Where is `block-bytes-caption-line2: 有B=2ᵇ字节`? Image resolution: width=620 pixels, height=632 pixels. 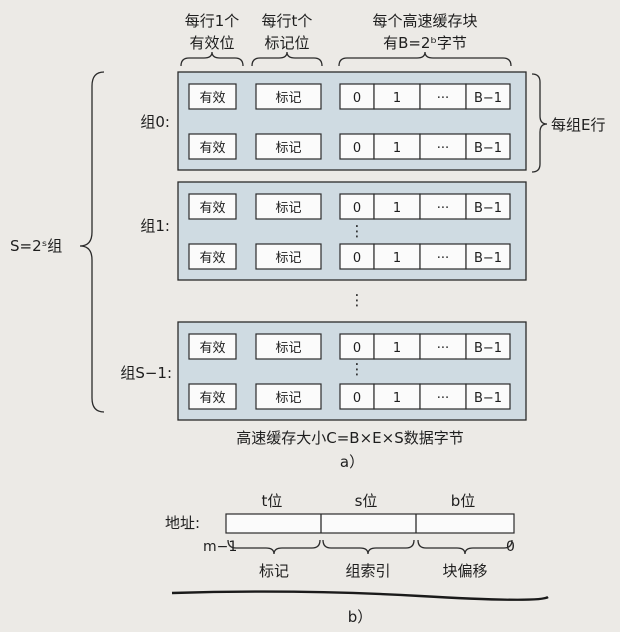
block-bytes-caption-line2: 有B=2ᵇ字节 is located at coordinates (425, 43).